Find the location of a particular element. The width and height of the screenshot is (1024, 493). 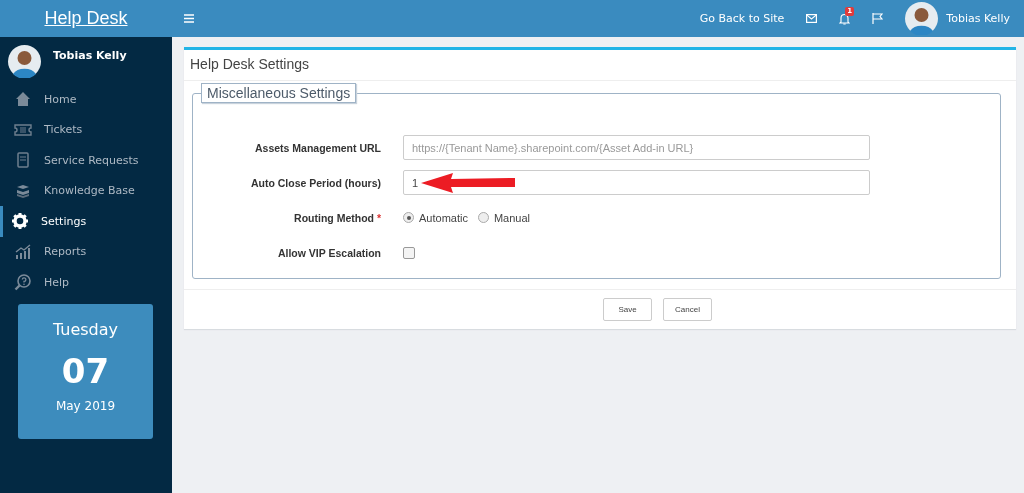

back-link: Go Back to Site is located at coordinates (742, 18).